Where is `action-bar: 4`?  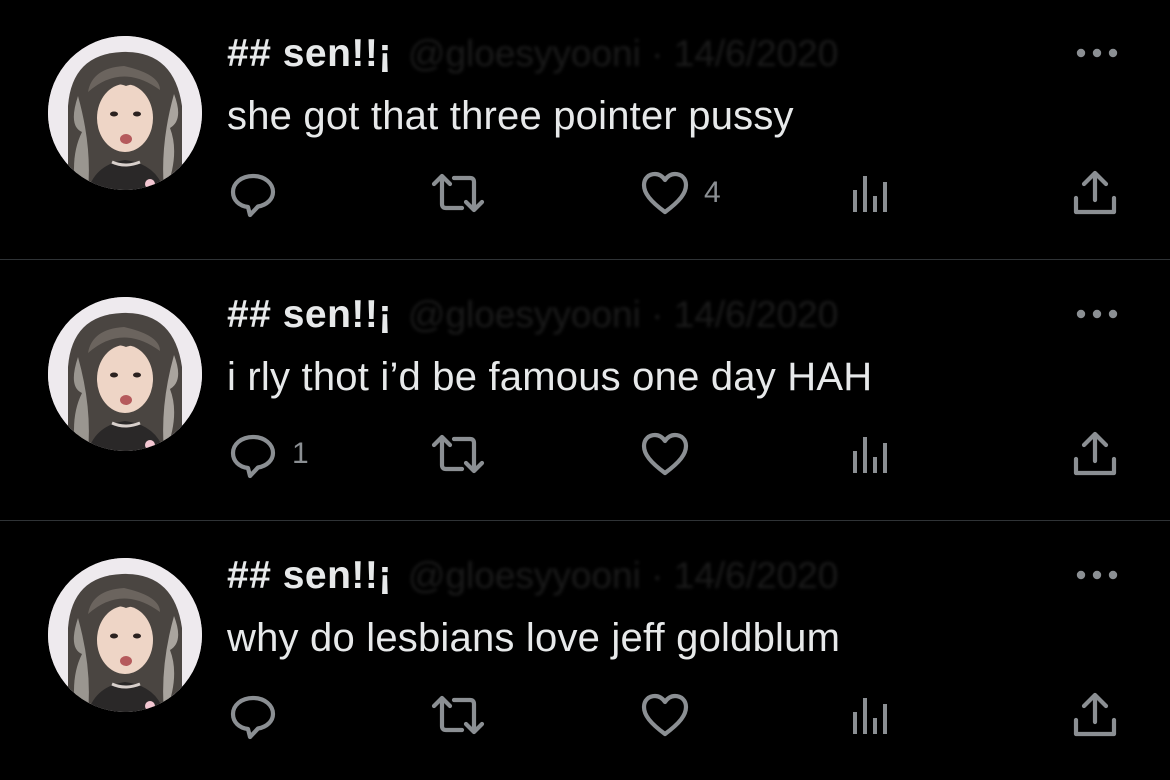 action-bar: 4 is located at coordinates (585, 193).